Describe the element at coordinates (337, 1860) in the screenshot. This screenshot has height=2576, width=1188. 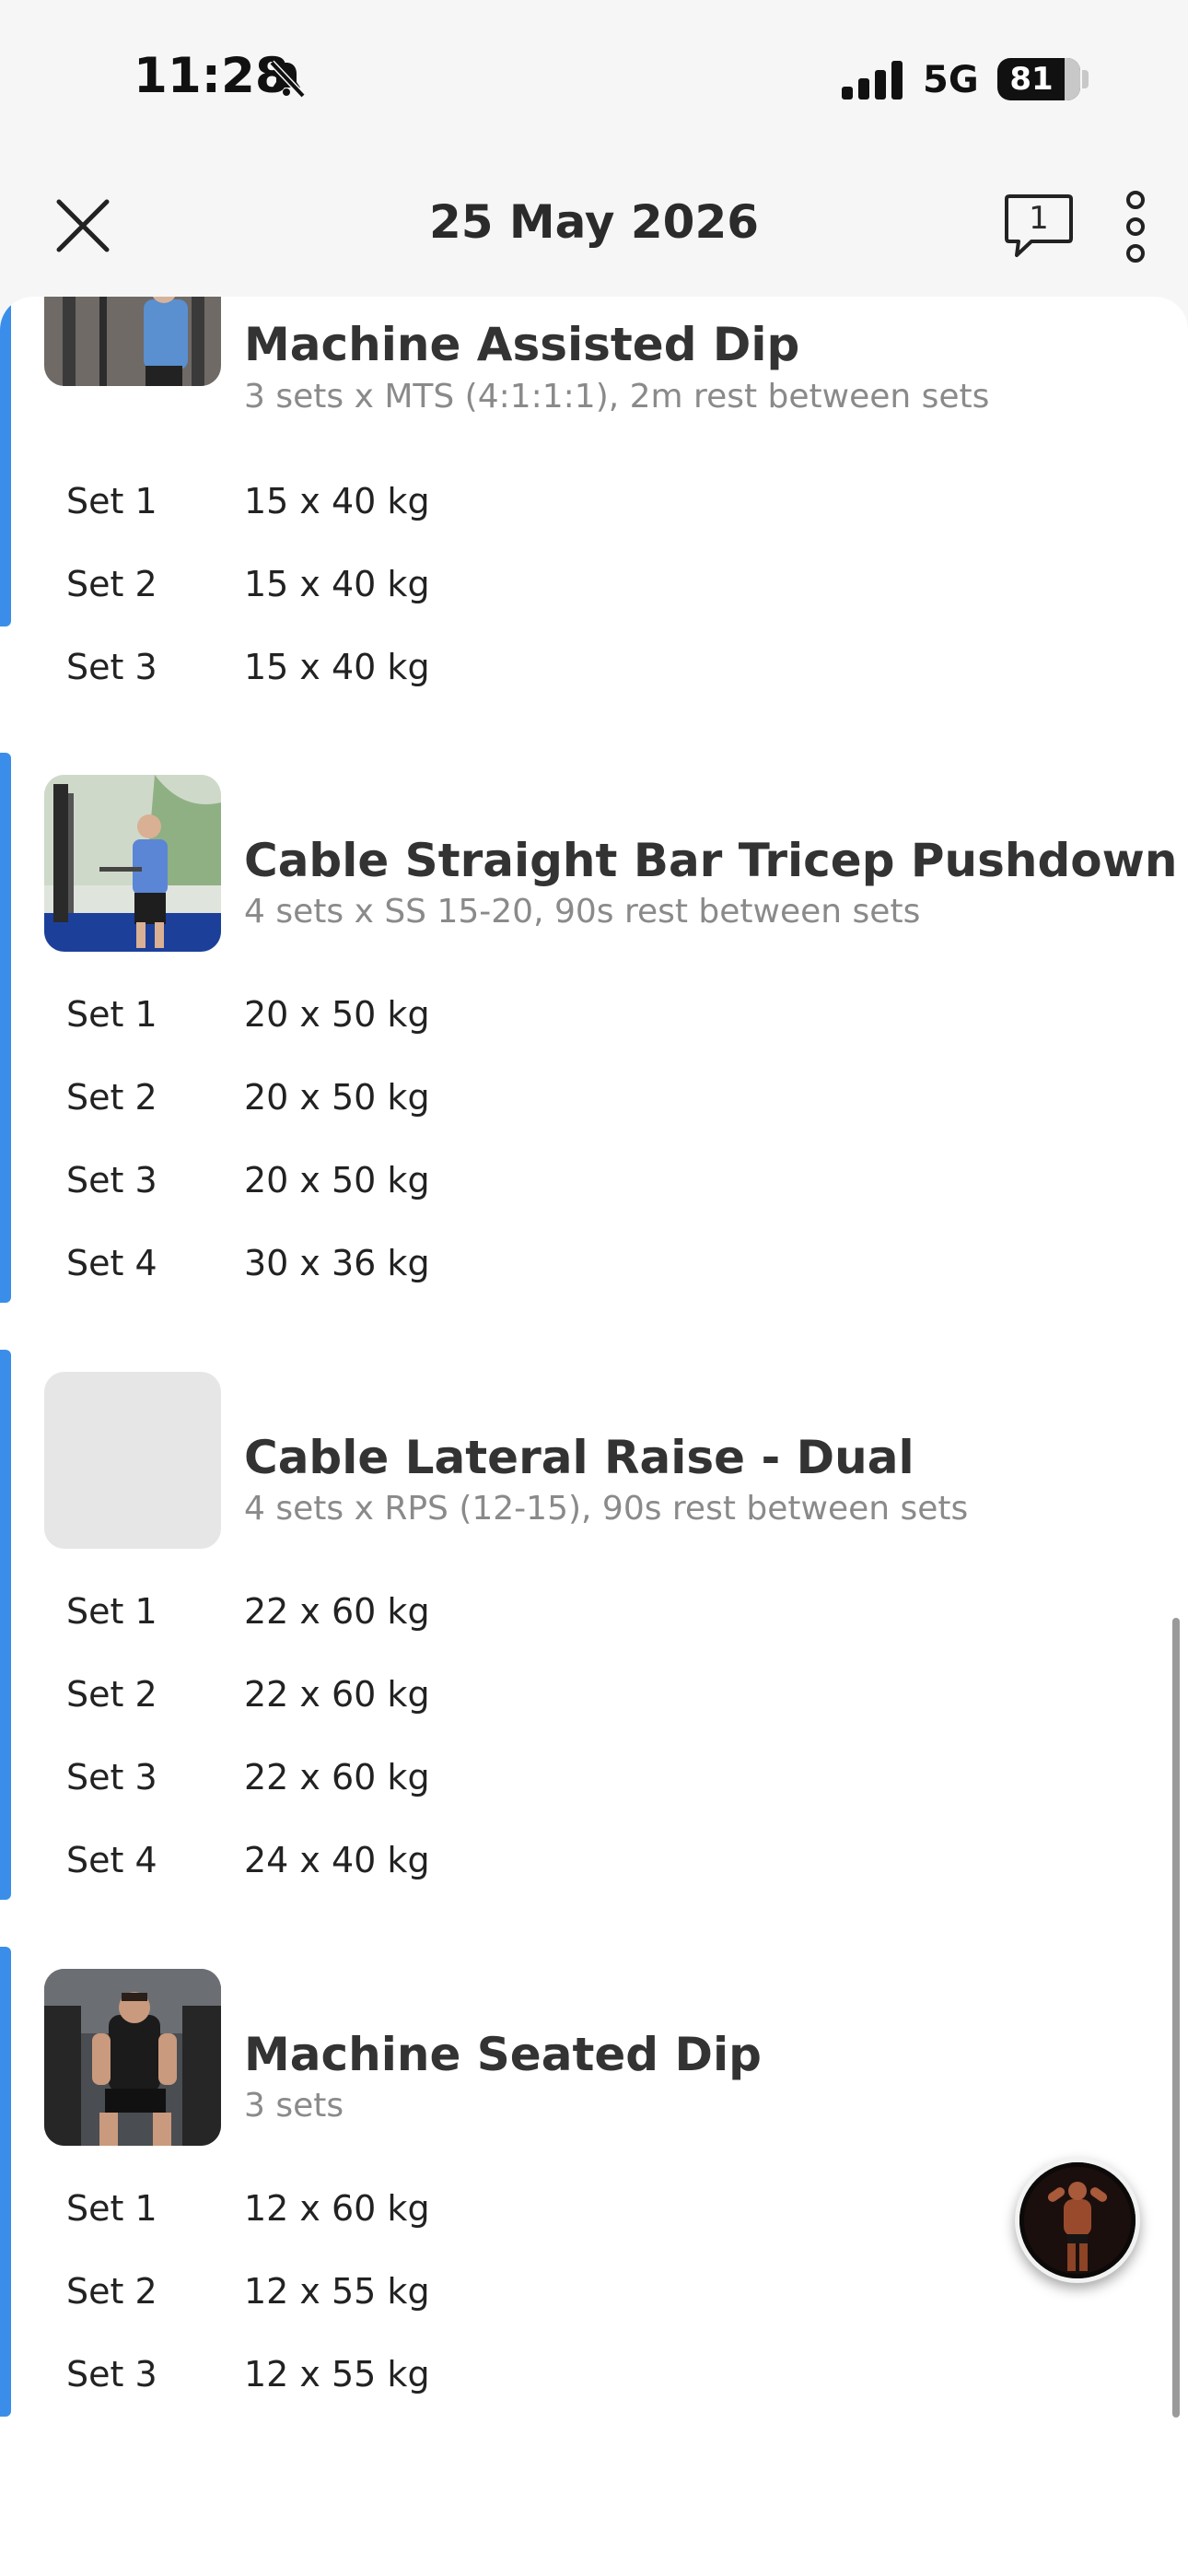
I see `set-value: 24 x 40 kg` at that location.